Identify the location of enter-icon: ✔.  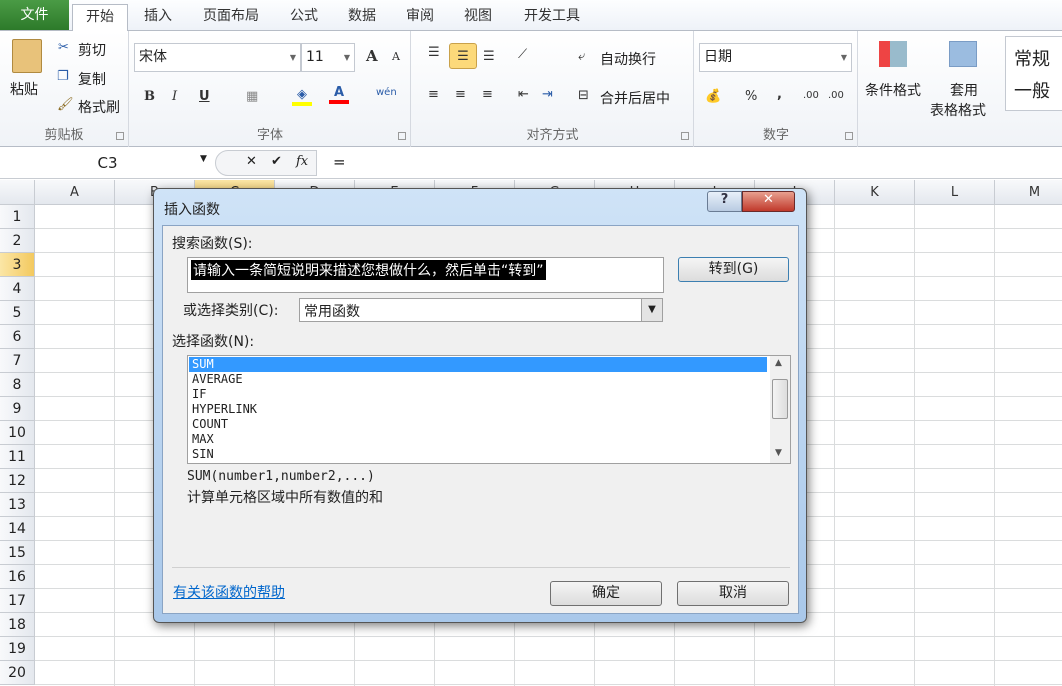
(276, 161).